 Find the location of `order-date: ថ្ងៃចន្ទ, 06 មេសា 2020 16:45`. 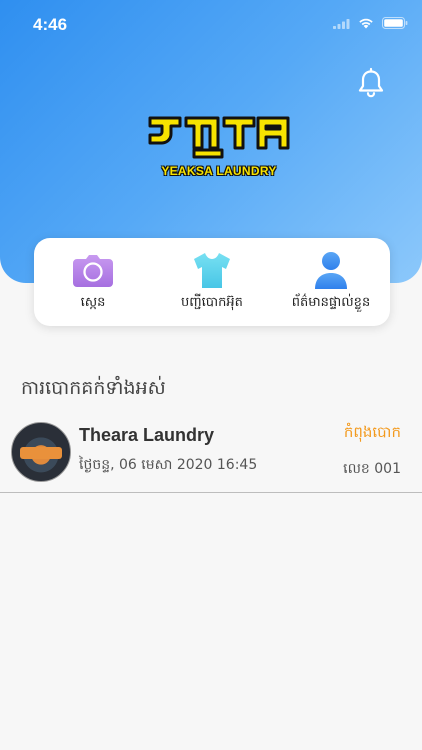

order-date: ថ្ងៃចន្ទ, 06 មេសា 2020 16:45 is located at coordinates (168, 465).